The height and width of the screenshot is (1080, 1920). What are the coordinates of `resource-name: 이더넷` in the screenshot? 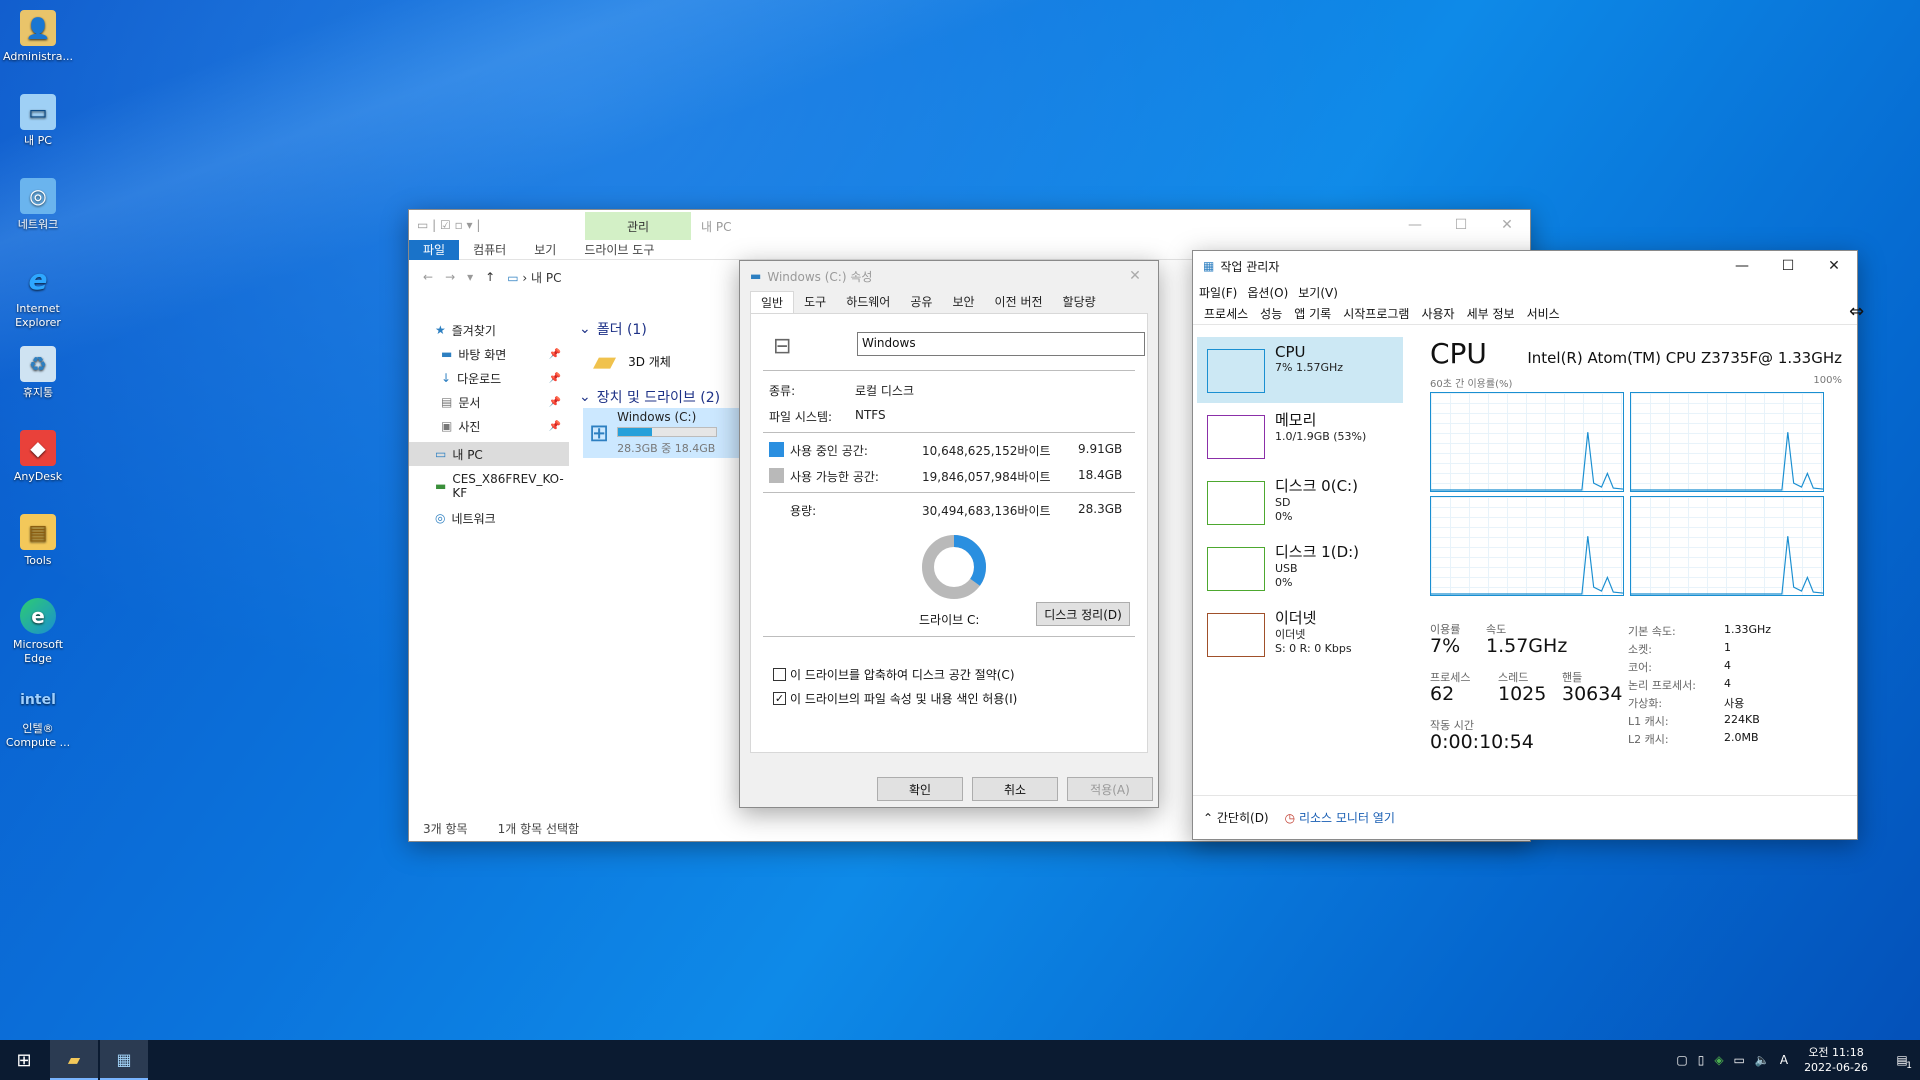 It's located at (1296, 618).